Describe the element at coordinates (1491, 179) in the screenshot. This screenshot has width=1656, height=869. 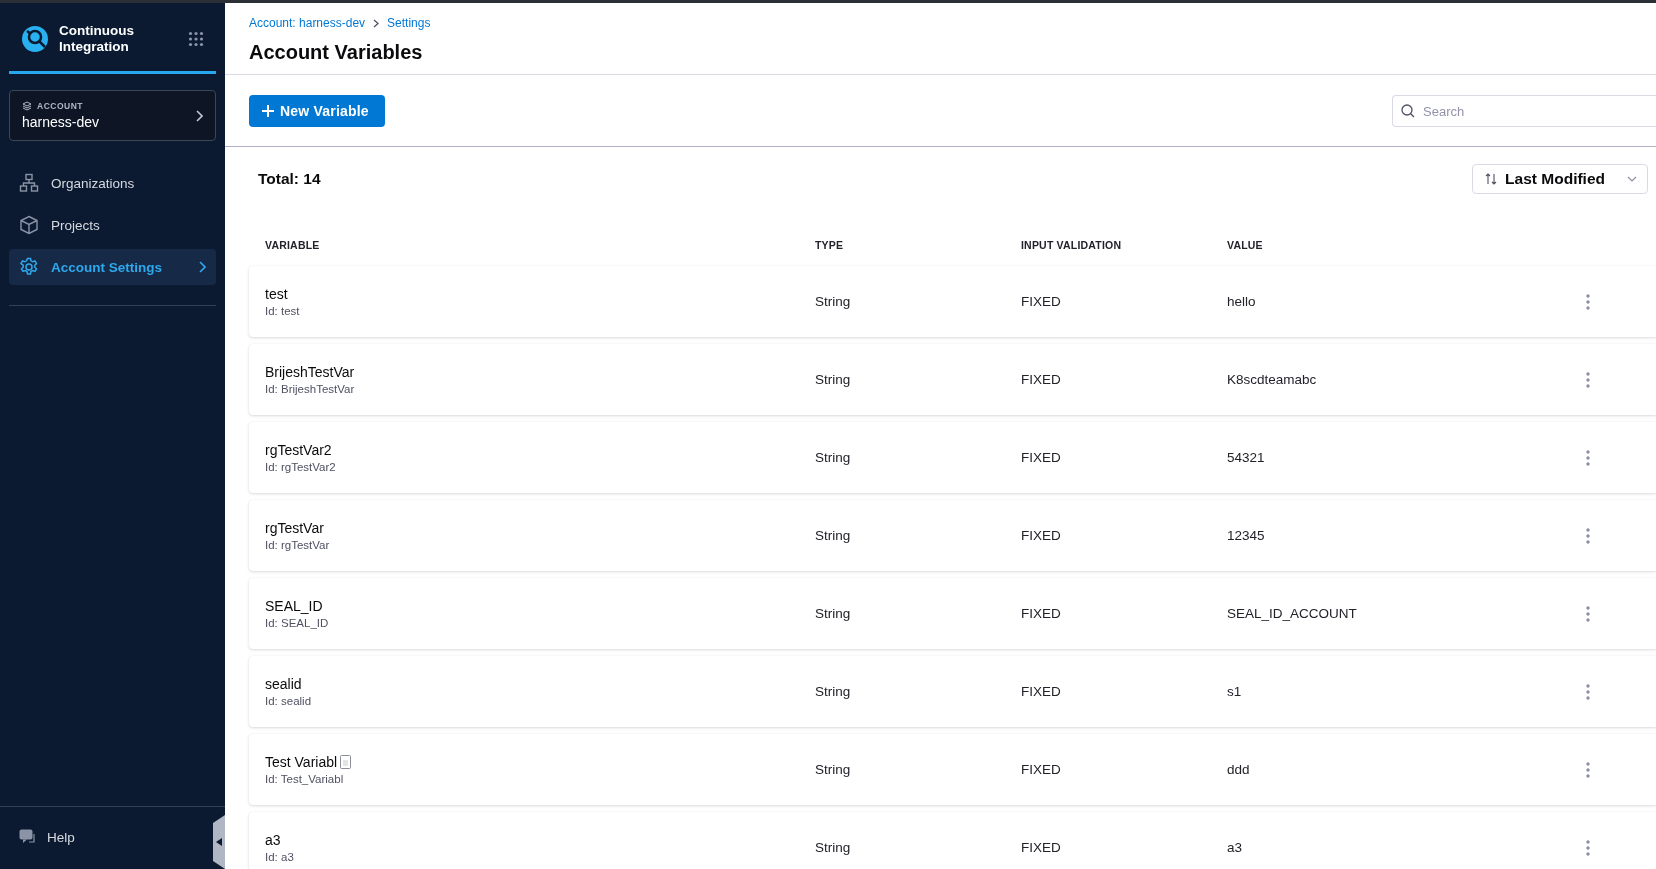
I see `sort-icon` at that location.